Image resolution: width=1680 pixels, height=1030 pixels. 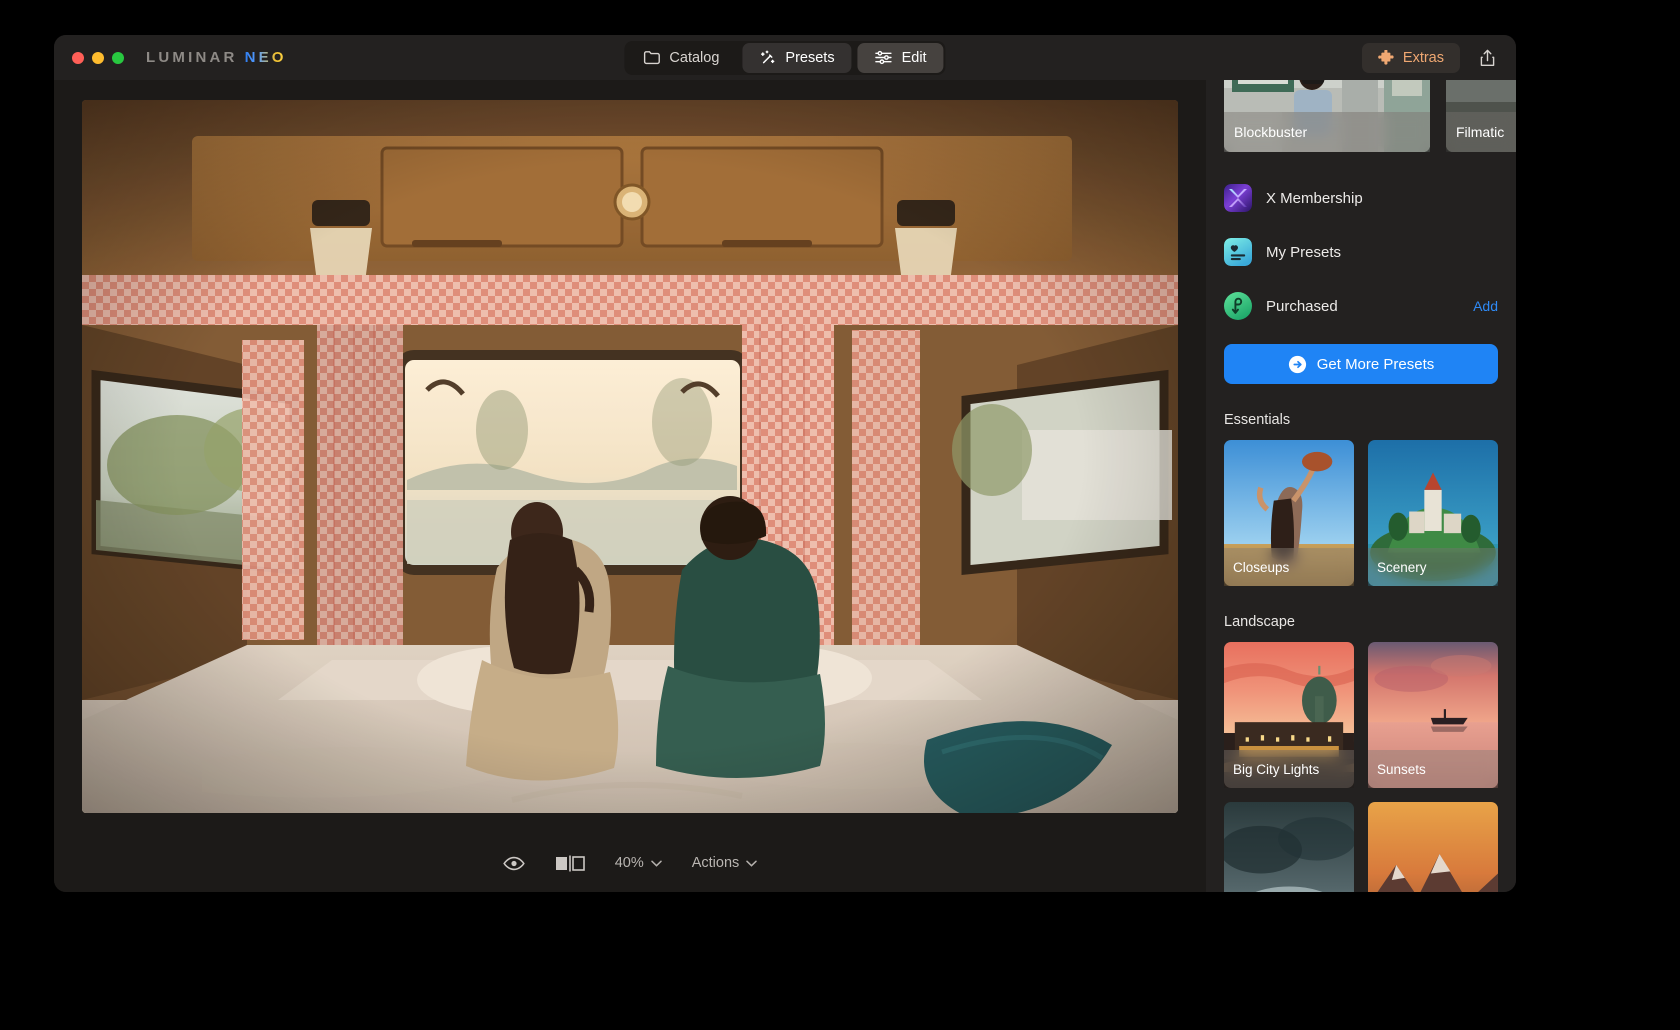 What do you see at coordinates (1481, 132) in the screenshot?
I see `collection-label: Filmatic` at bounding box center [1481, 132].